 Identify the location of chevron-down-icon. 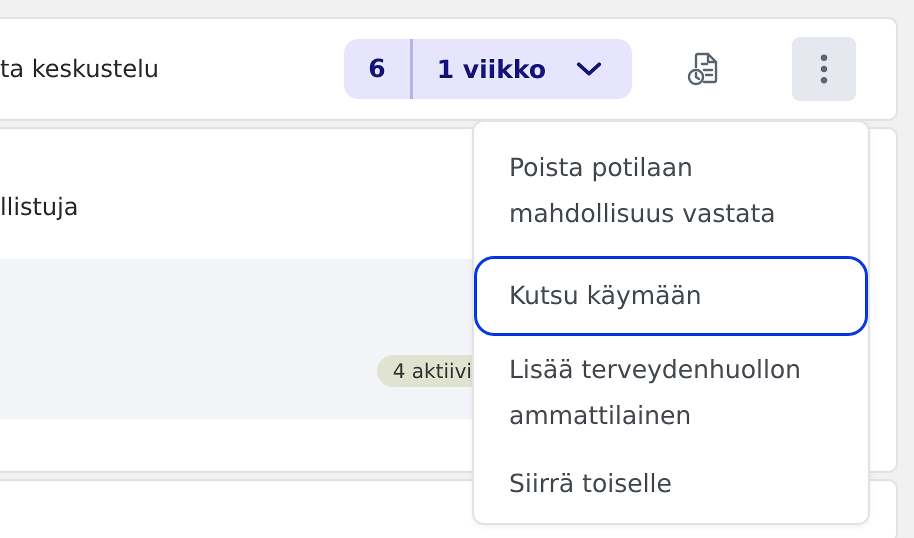
(589, 69).